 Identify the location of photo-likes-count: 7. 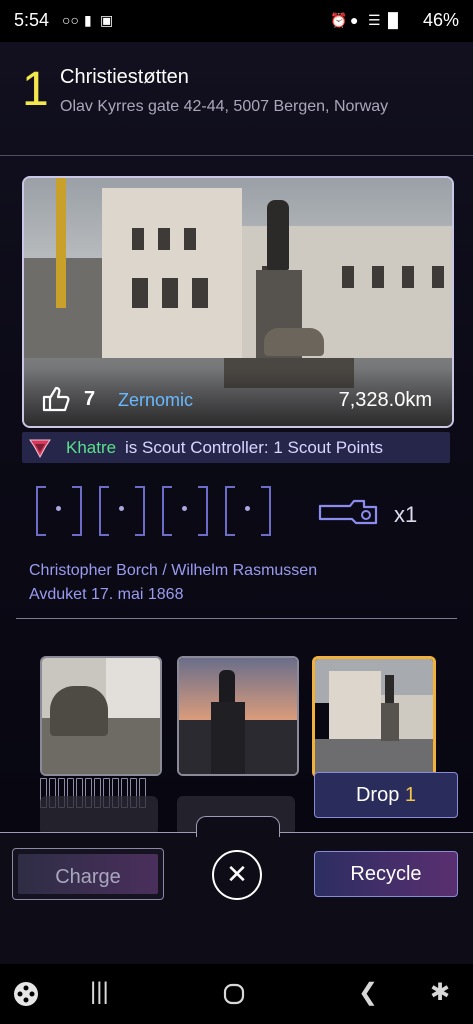
(90, 399).